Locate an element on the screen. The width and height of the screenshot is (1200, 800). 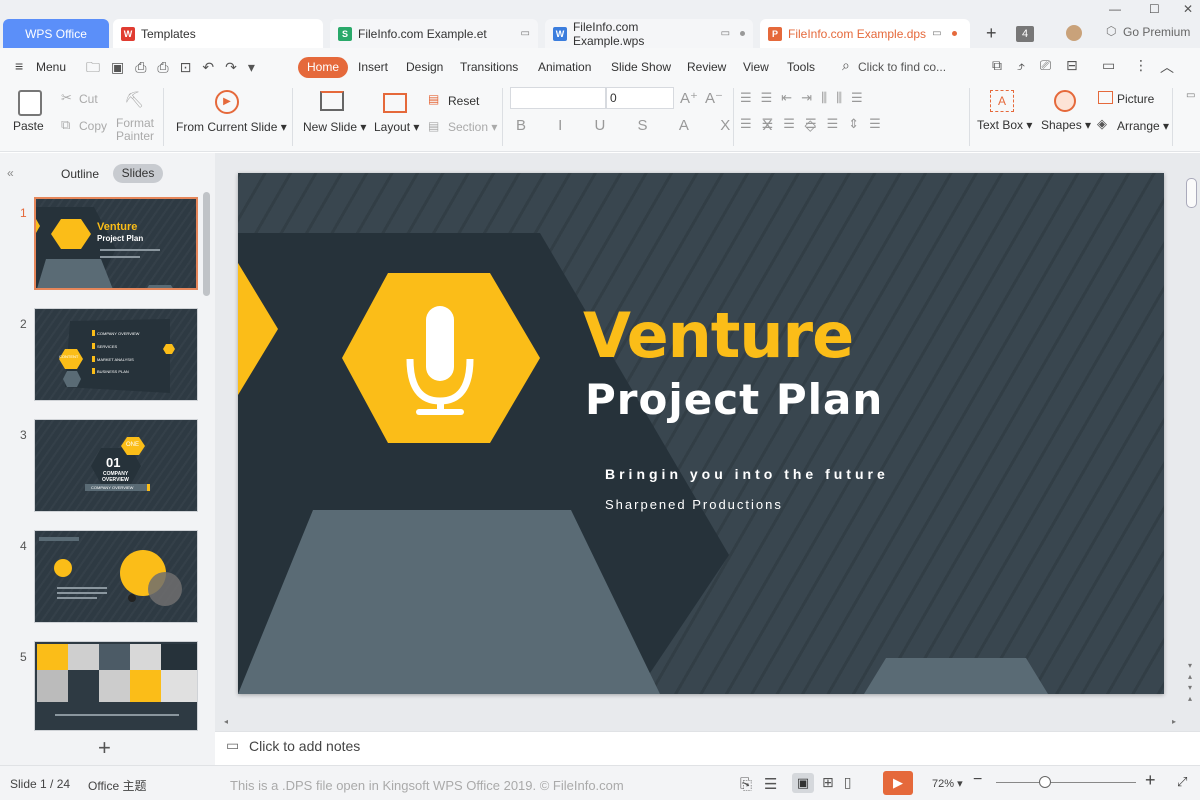
tab-slide-show: Slide Show is located at coordinates (641, 67).